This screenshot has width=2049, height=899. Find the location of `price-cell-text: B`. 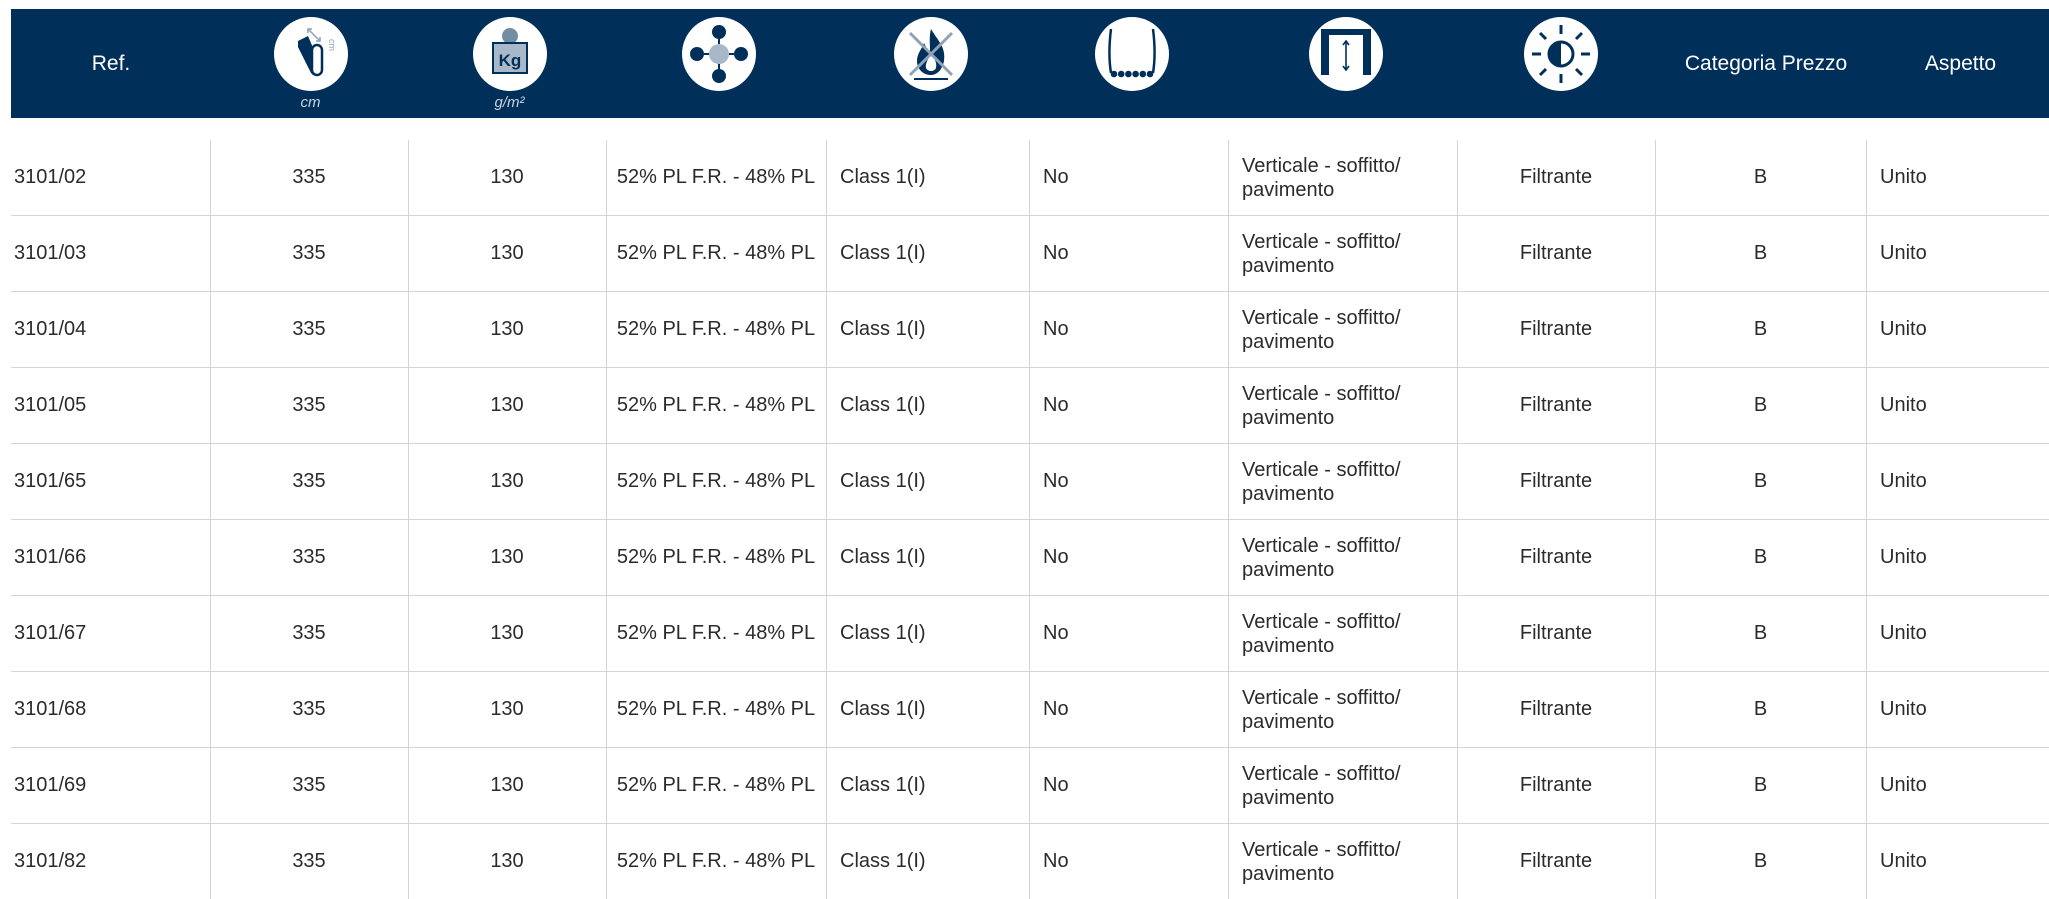

price-cell-text: B is located at coordinates (1760, 861).